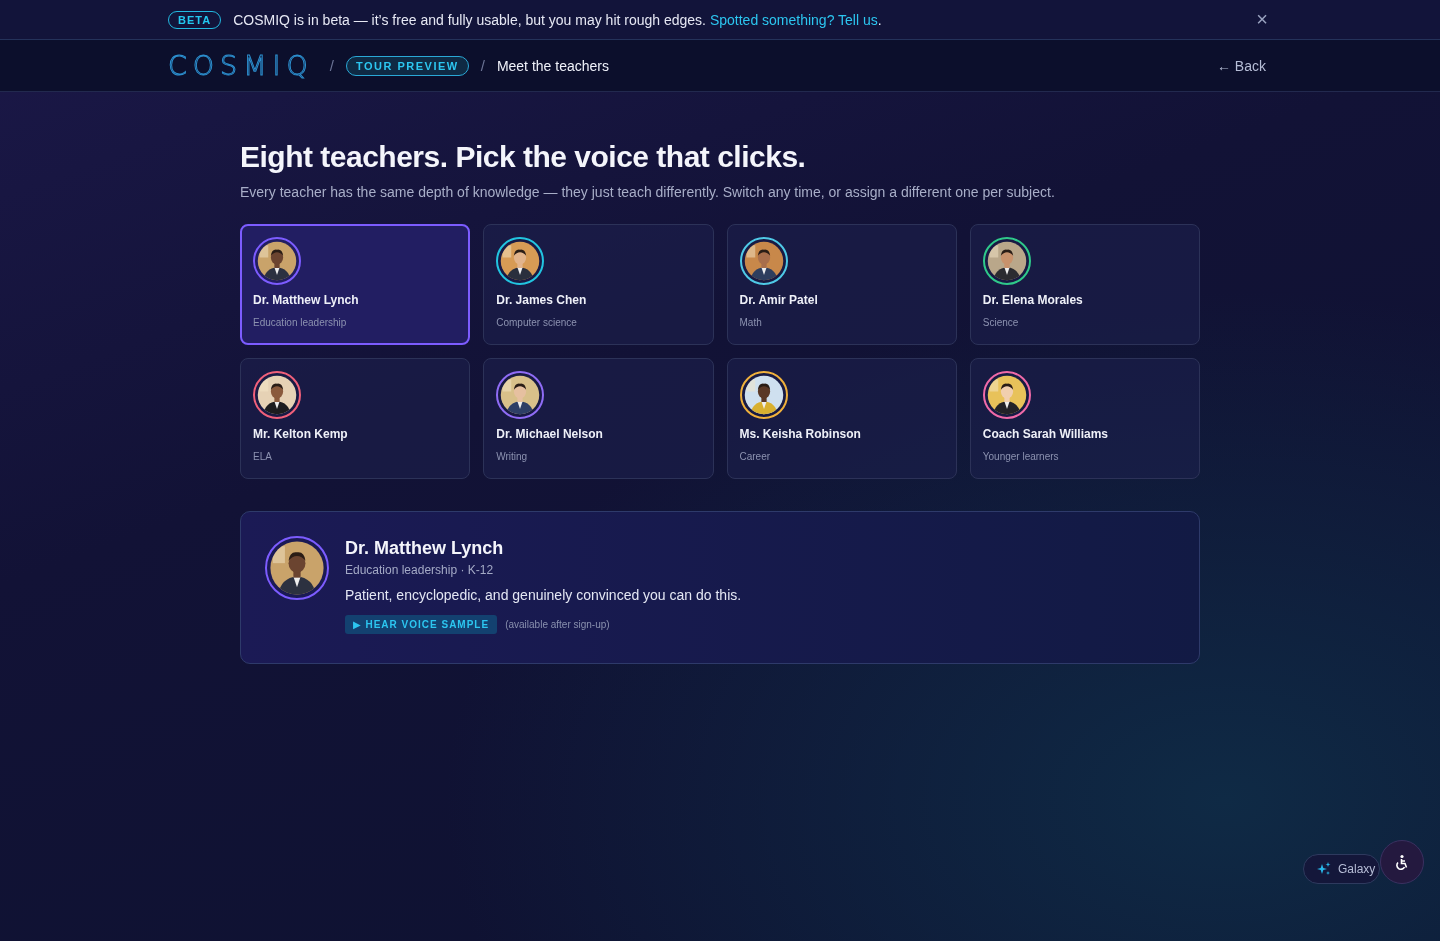 The width and height of the screenshot is (1440, 941). Describe the element at coordinates (841, 284) in the screenshot. I see `teacher-card: Dr. Amir Patel Math` at that location.